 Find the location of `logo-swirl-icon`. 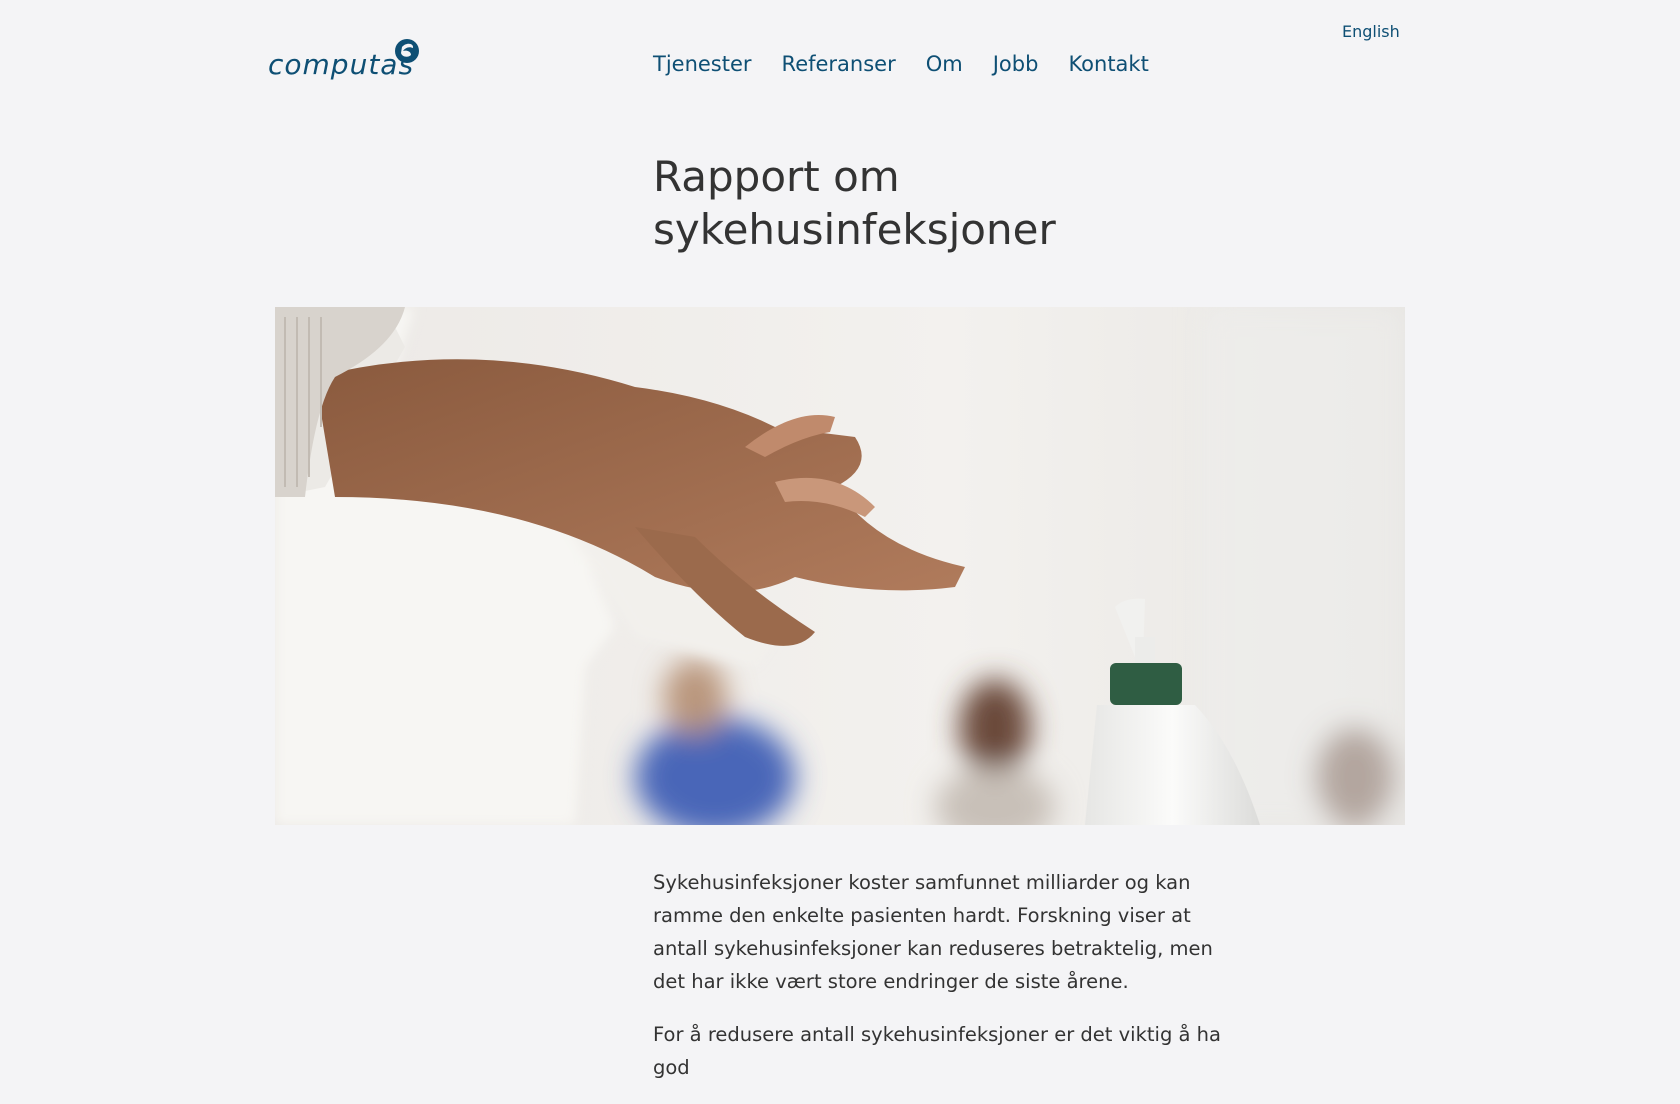

logo-swirl-icon is located at coordinates (407, 51).